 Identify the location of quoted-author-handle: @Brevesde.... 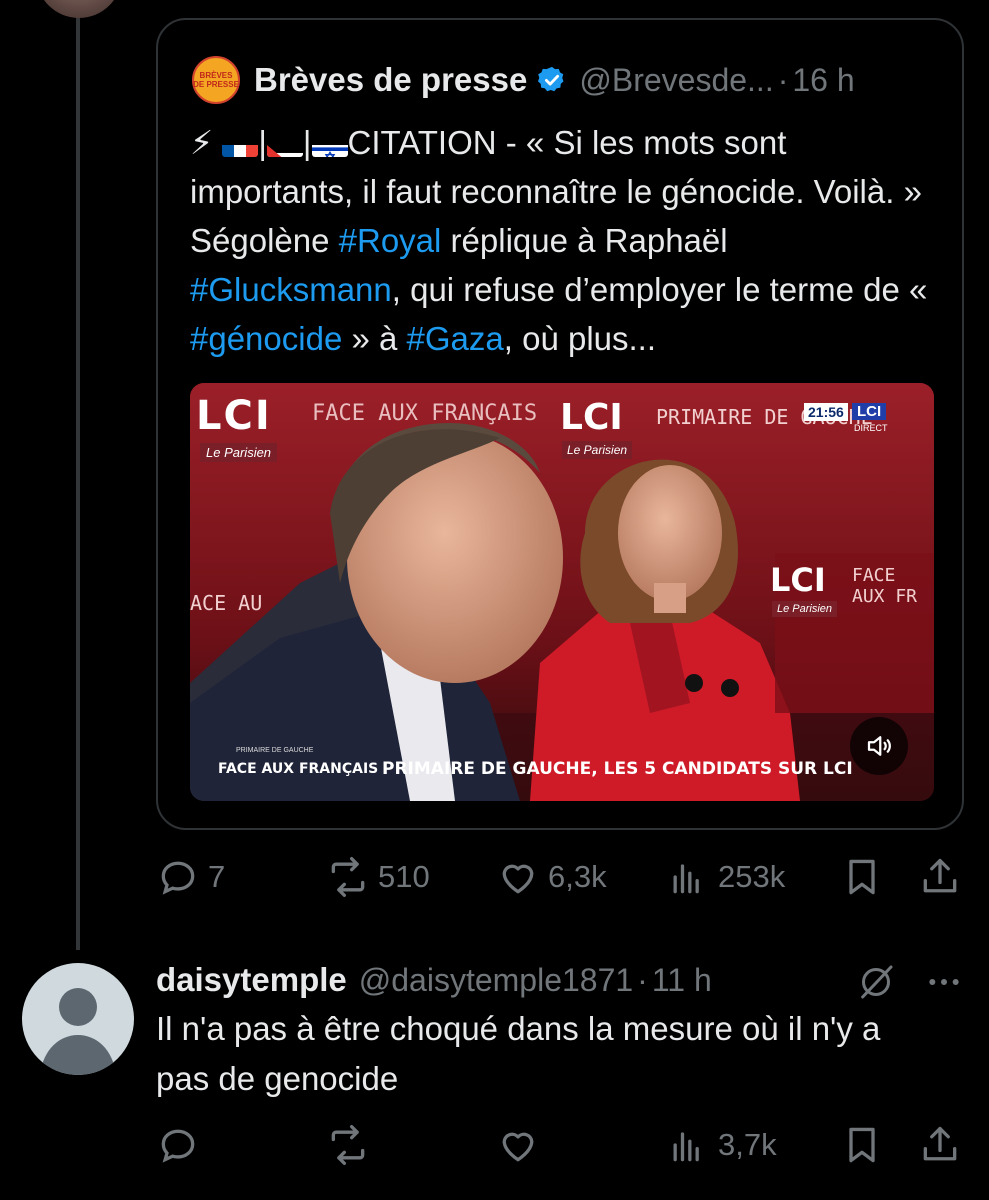
(676, 80).